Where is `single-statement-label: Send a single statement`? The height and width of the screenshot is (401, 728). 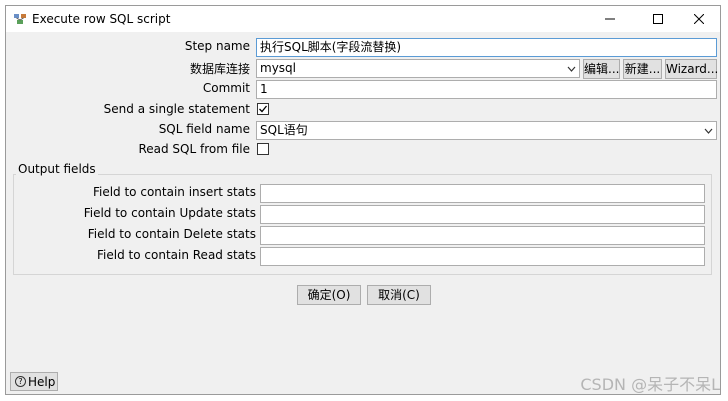 single-statement-label: Send a single statement is located at coordinates (176, 109).